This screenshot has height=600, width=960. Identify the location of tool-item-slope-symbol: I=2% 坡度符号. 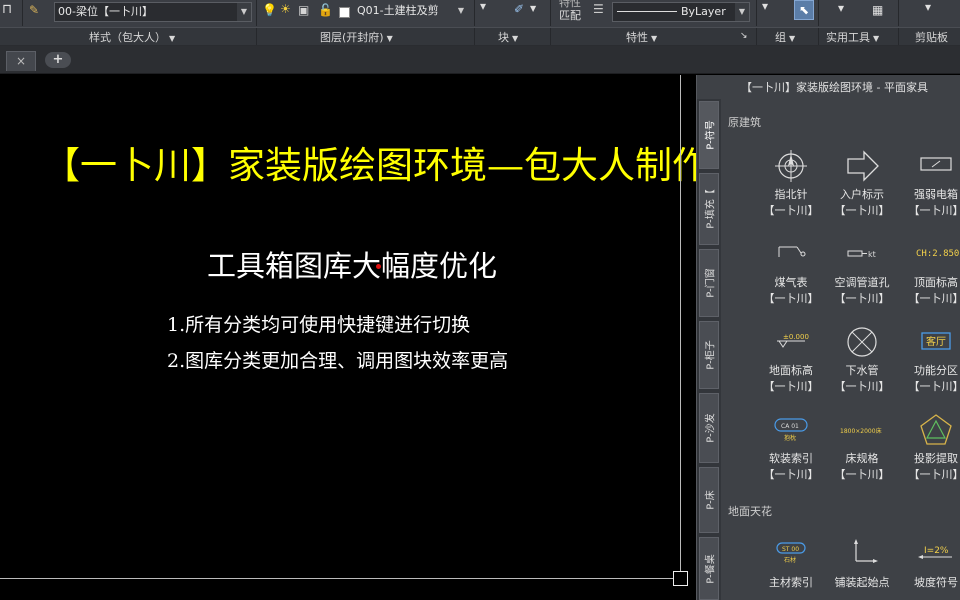
(930, 568).